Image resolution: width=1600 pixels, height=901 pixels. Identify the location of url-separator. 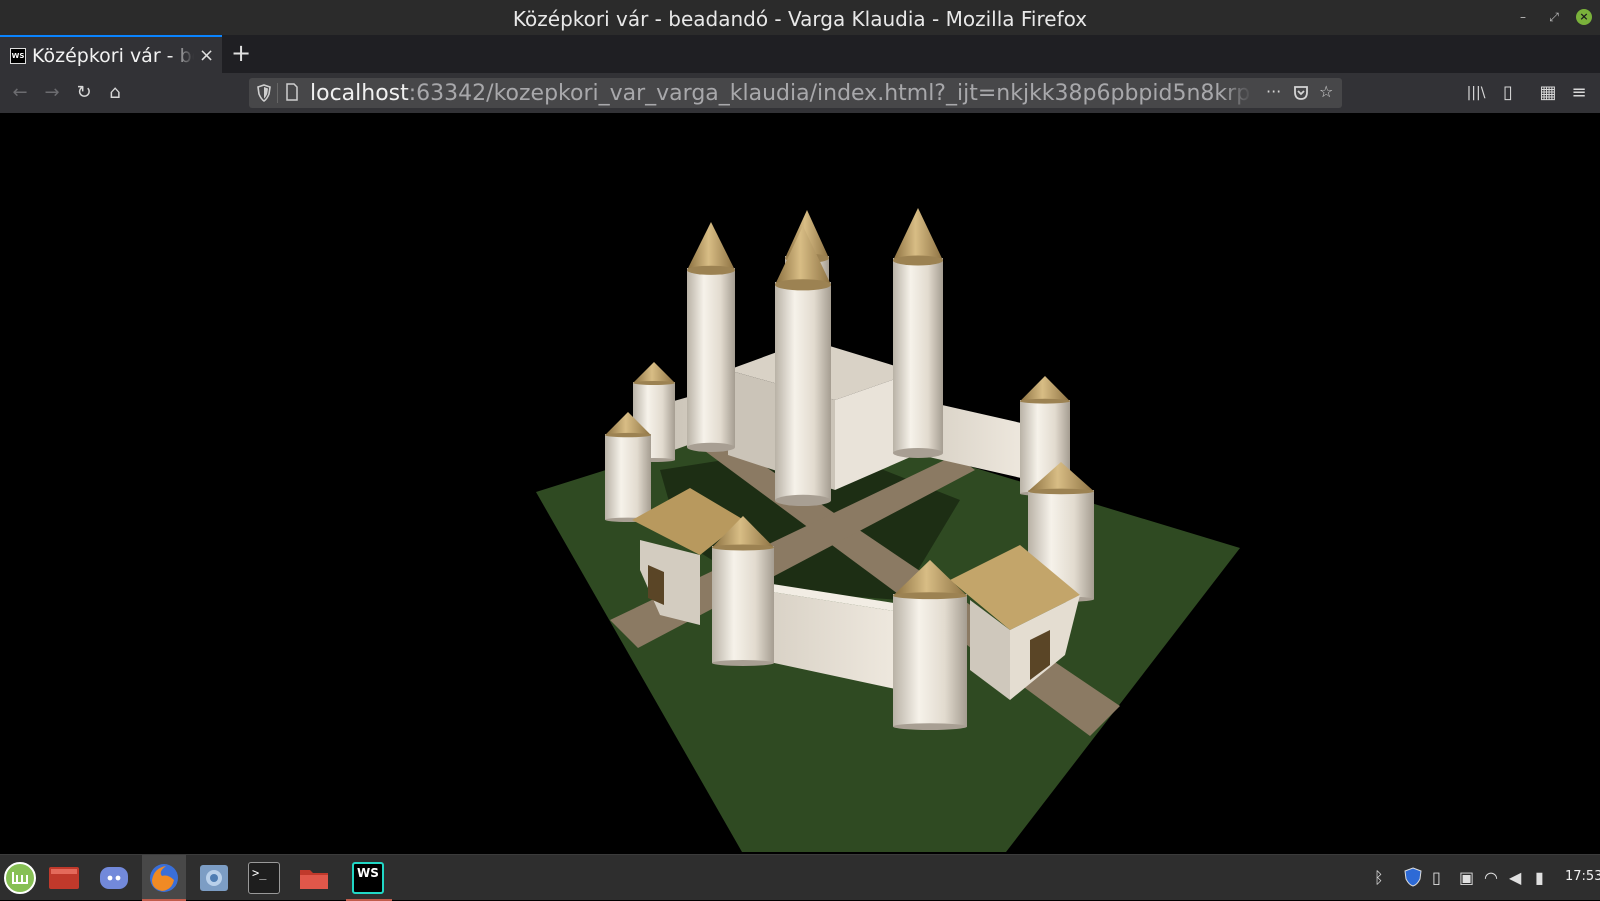
(277, 93).